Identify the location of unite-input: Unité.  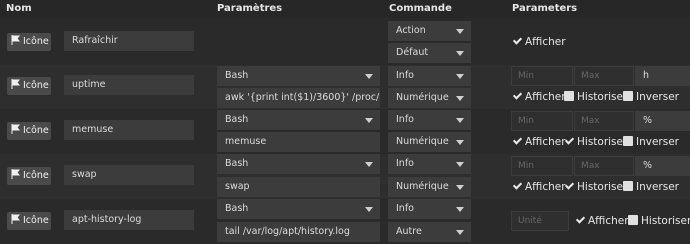
(540, 221).